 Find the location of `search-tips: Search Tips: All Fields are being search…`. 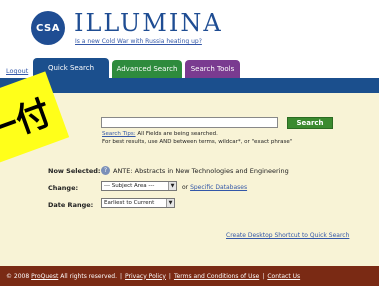

search-tips: Search Tips: All Fields are being search… is located at coordinates (197, 138).